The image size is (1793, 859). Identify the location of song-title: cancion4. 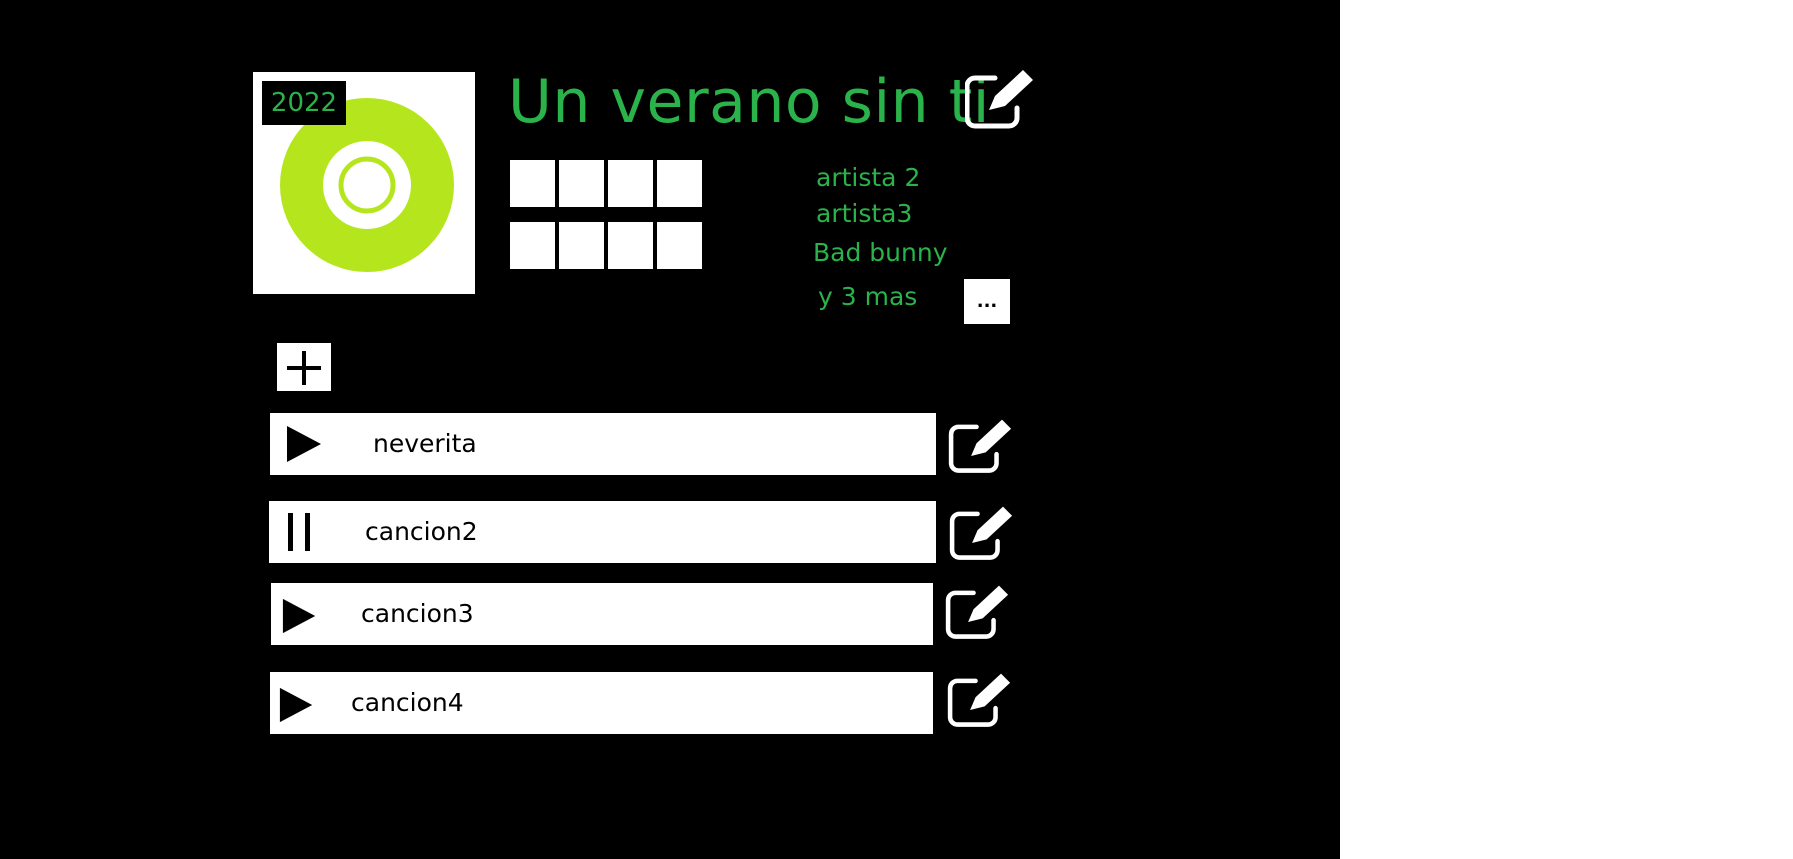
(407, 702).